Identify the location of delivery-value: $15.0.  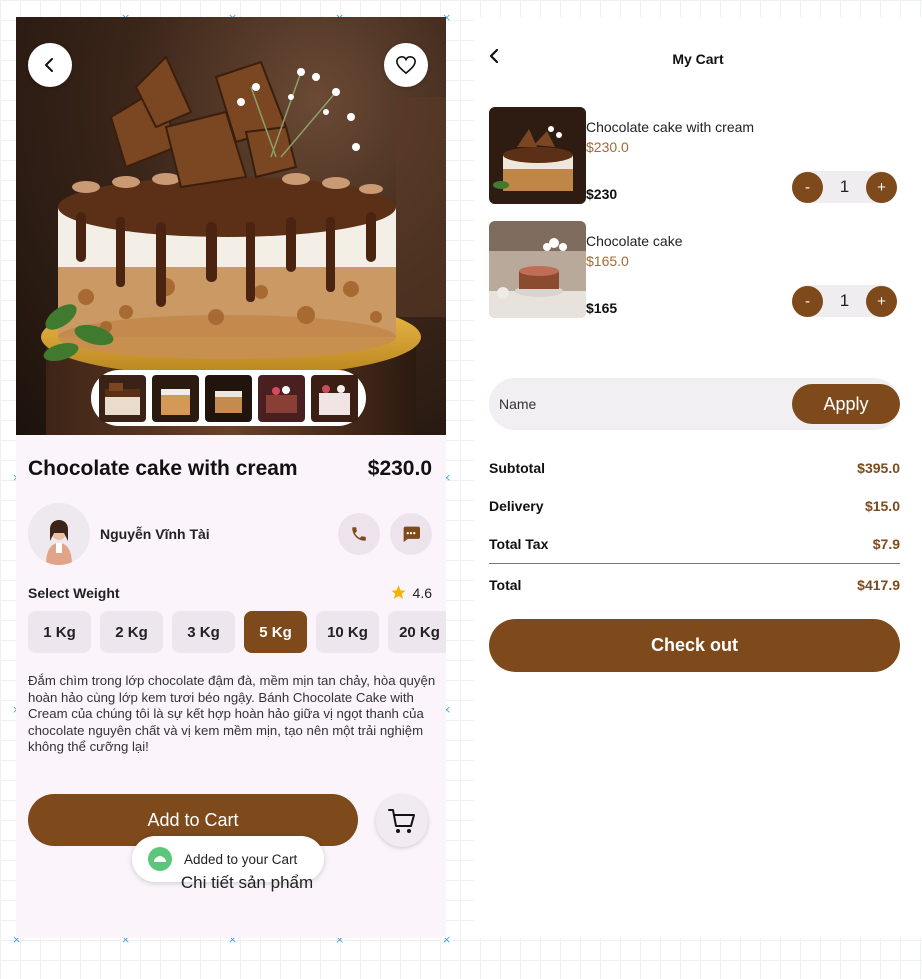
(882, 506).